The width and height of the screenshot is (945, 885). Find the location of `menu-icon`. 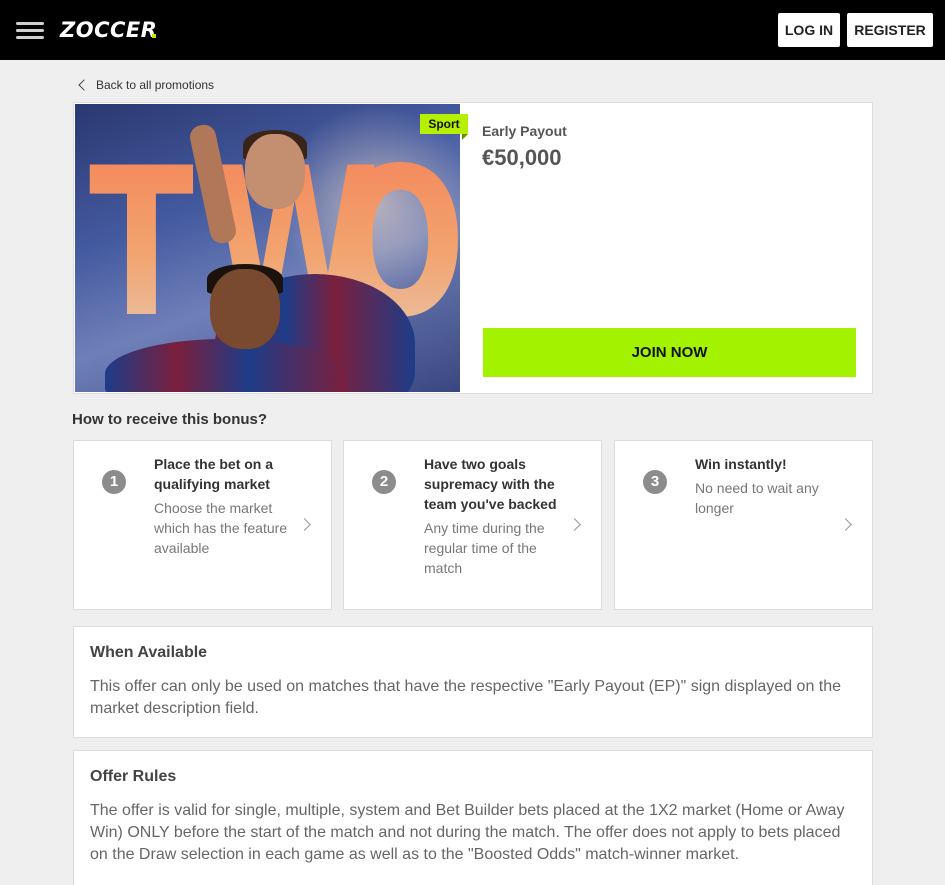

menu-icon is located at coordinates (30, 30).